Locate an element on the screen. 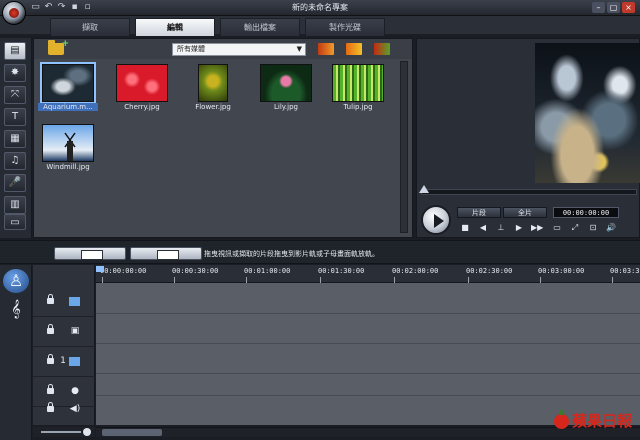 The height and width of the screenshot is (440, 640). track-header: ◀) is located at coordinates (64, 410).